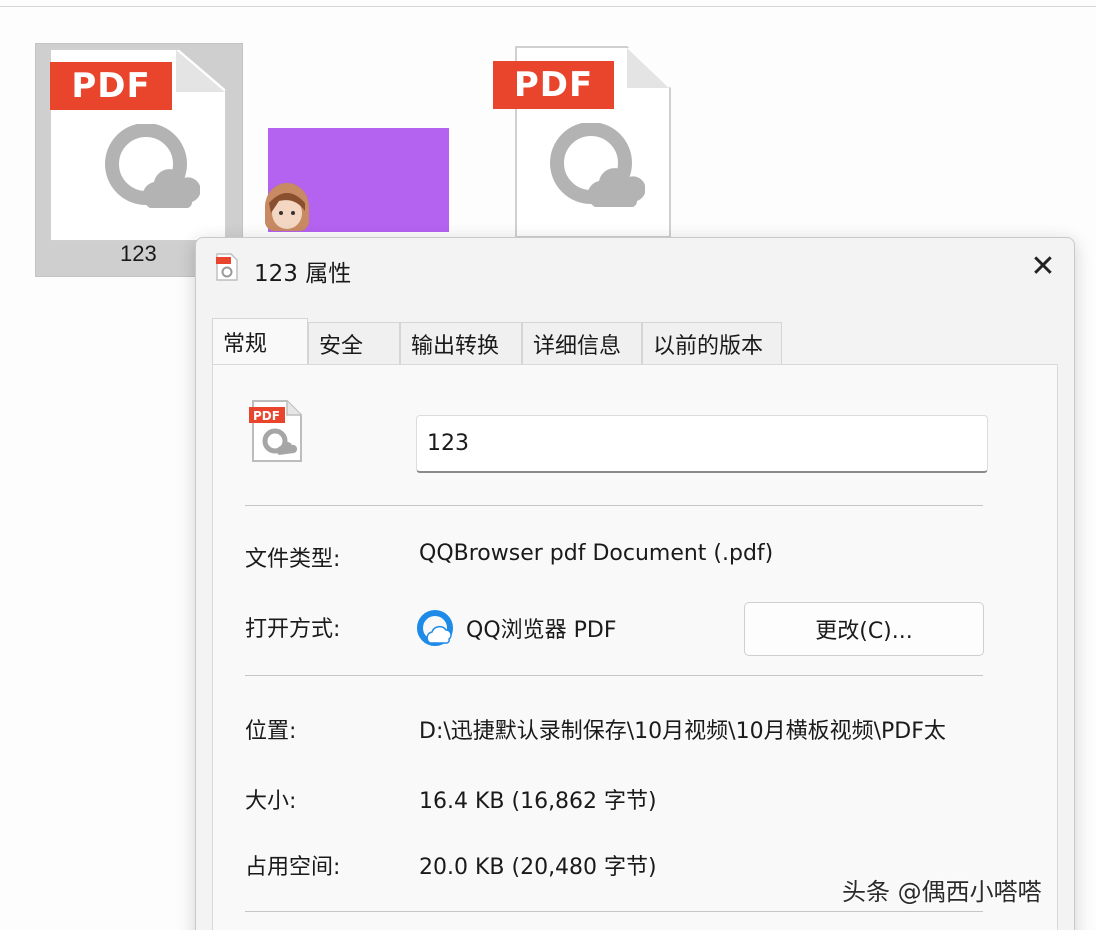 This screenshot has height=930, width=1096. What do you see at coordinates (942, 892) in the screenshot?
I see `watermark: 头条 @偶西小嗒嗒` at bounding box center [942, 892].